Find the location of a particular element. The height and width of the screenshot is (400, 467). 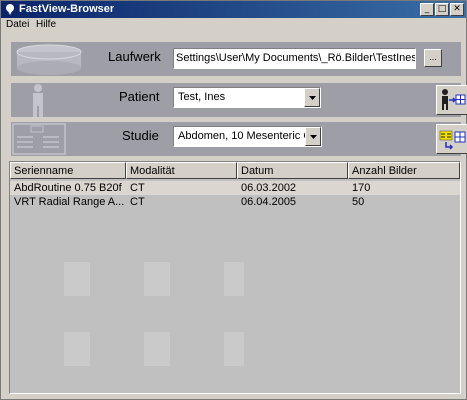

patient-to-grid-icon is located at coordinates (454, 99).